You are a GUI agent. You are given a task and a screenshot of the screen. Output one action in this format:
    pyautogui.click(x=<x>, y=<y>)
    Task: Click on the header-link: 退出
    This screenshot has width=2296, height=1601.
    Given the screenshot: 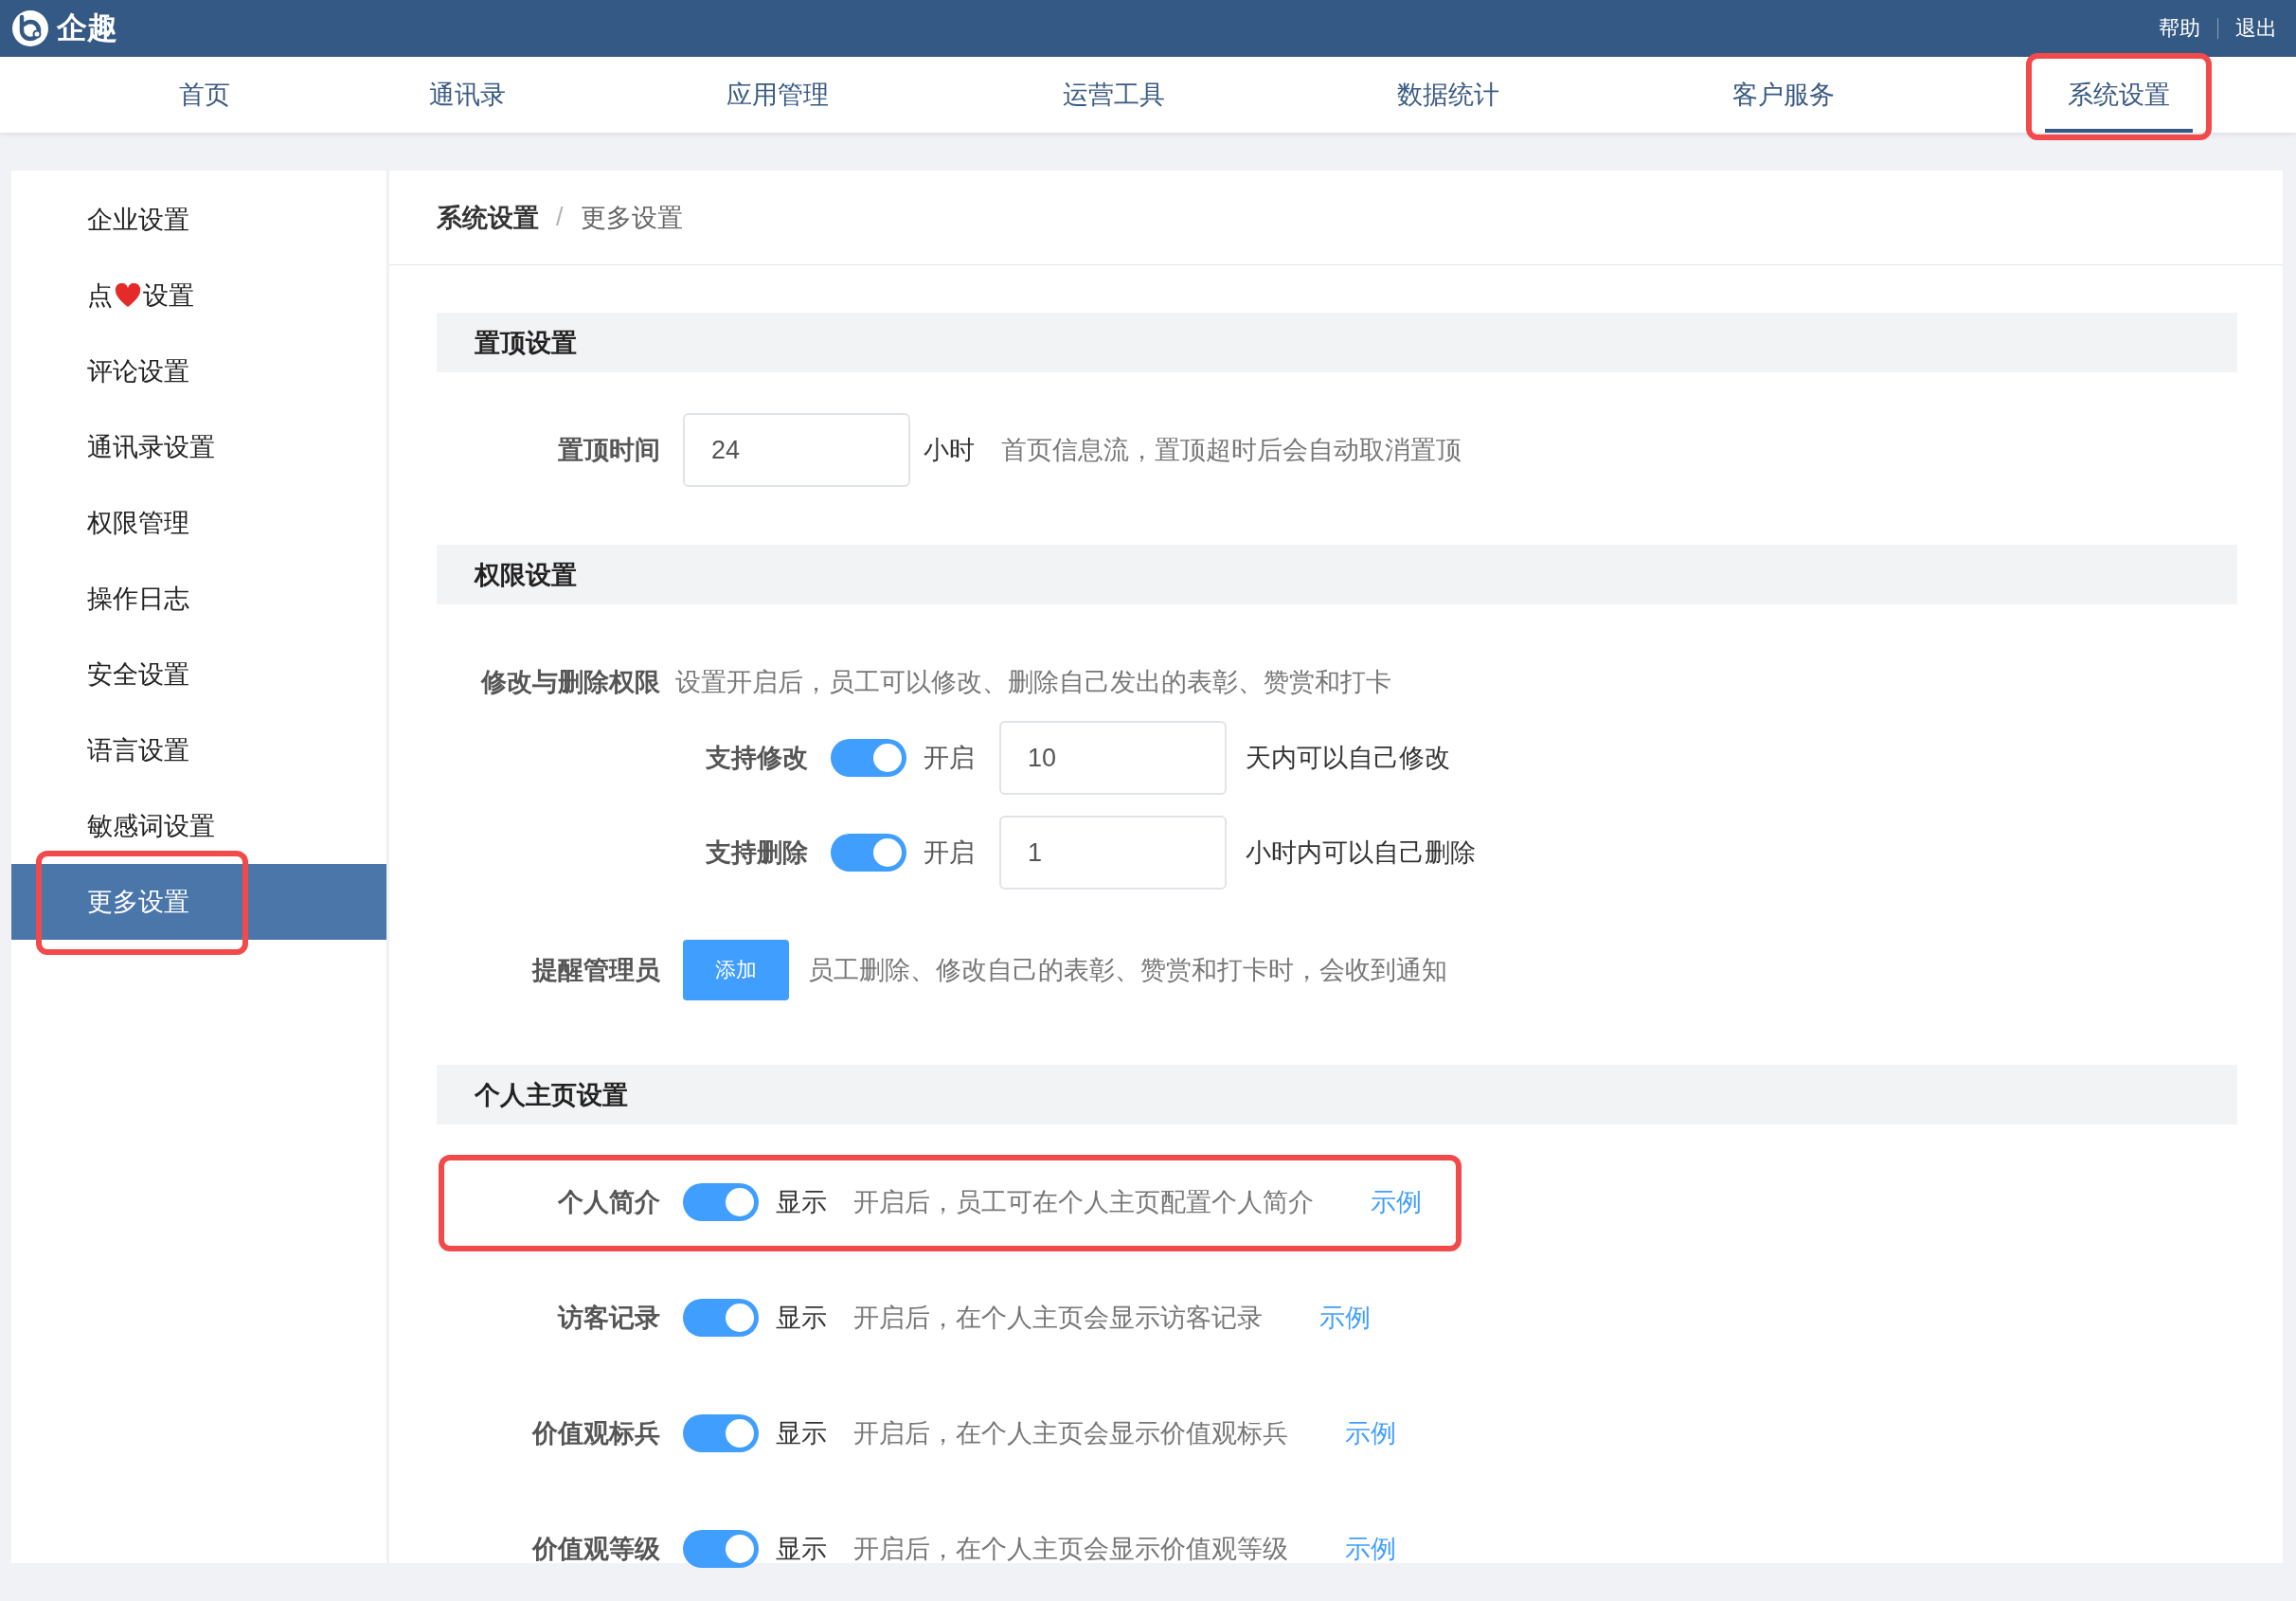 What is the action you would take?
    pyautogui.click(x=2256, y=28)
    